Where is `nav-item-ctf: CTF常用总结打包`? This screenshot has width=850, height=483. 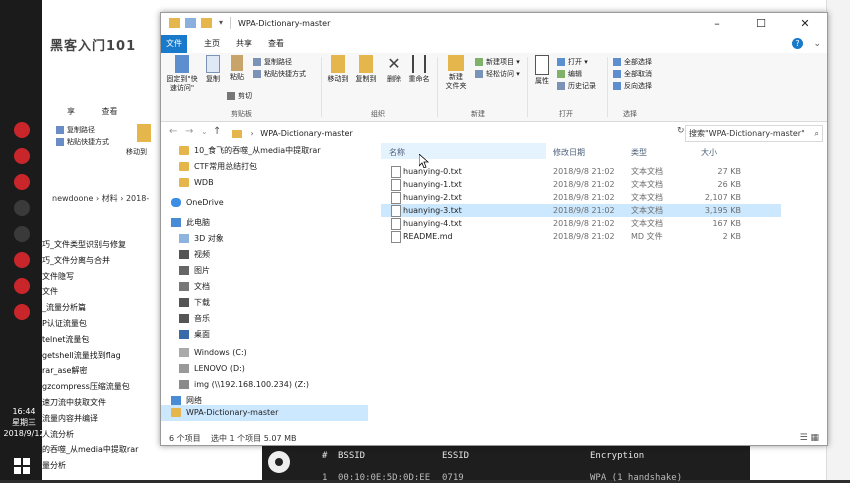
nav-item-ctf: CTF常用总结打包 is located at coordinates (218, 167).